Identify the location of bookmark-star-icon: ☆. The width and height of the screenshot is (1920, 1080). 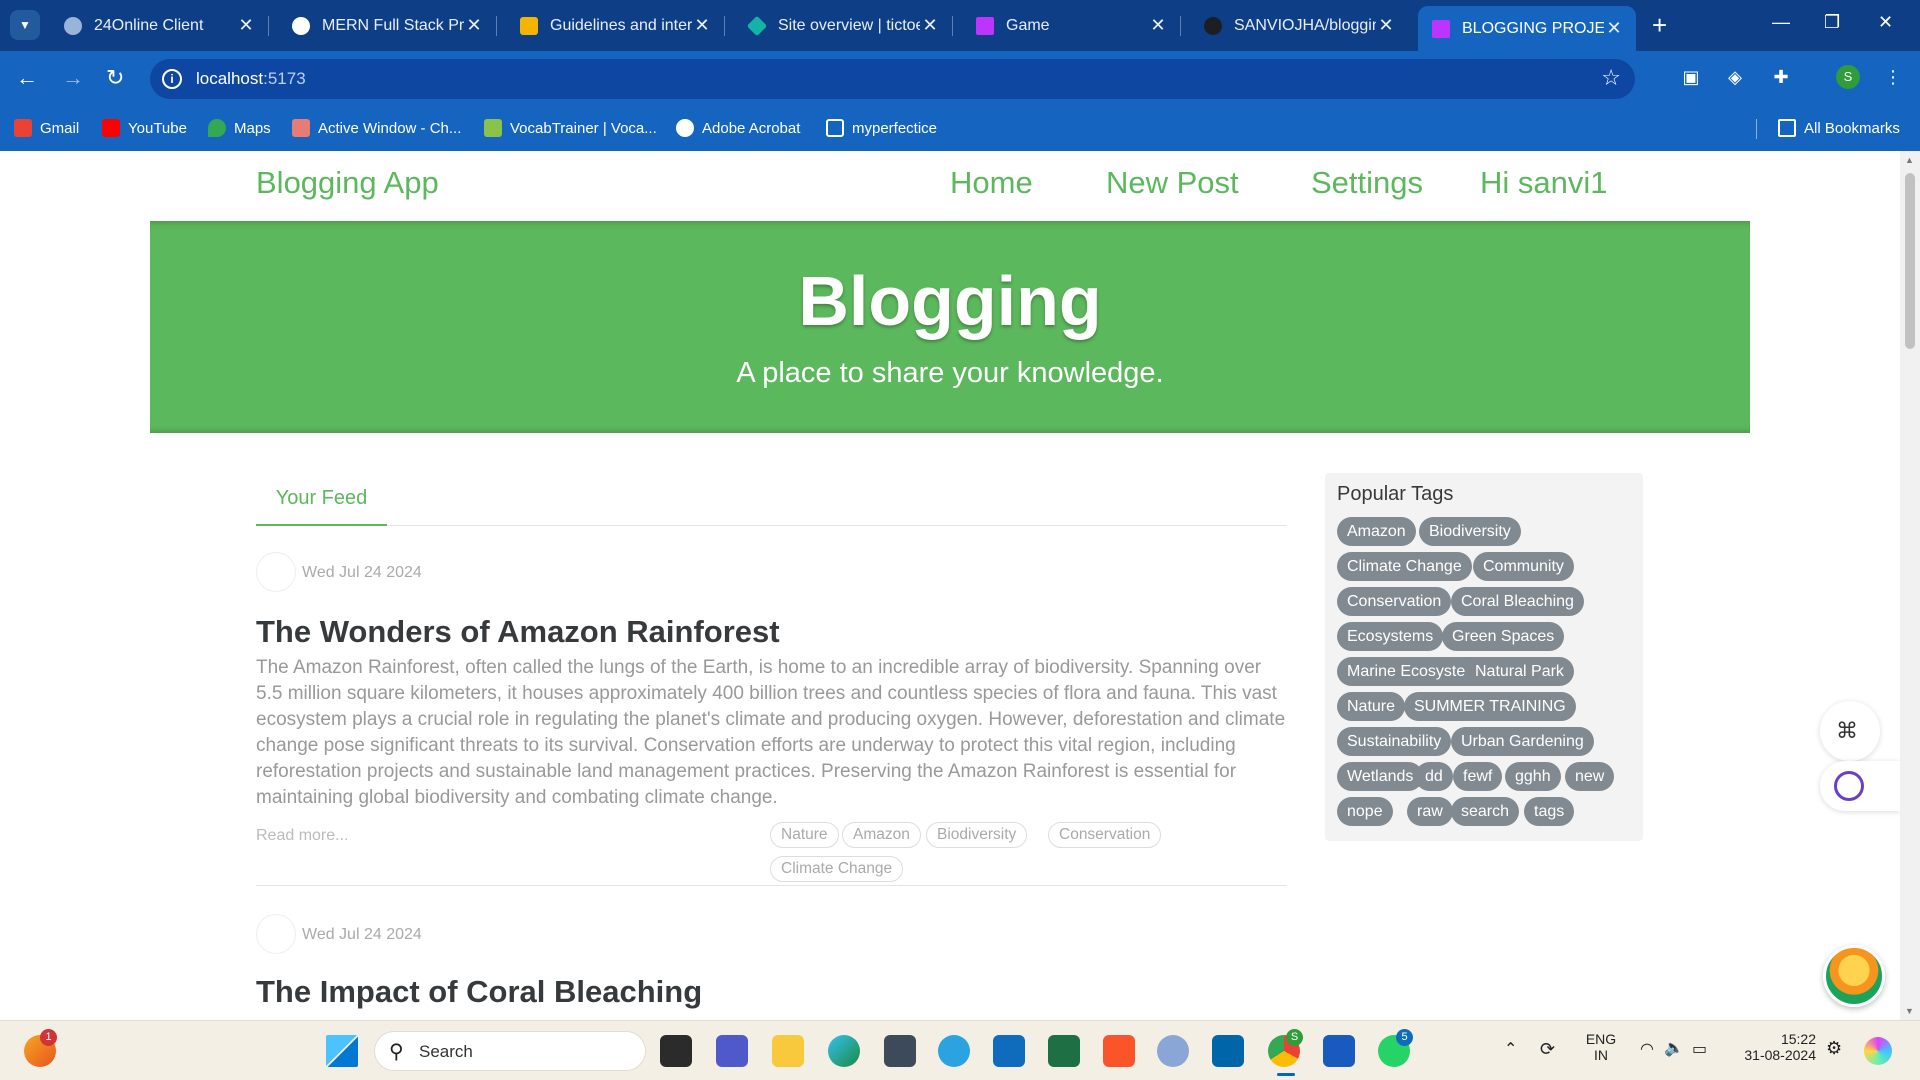
(1611, 78).